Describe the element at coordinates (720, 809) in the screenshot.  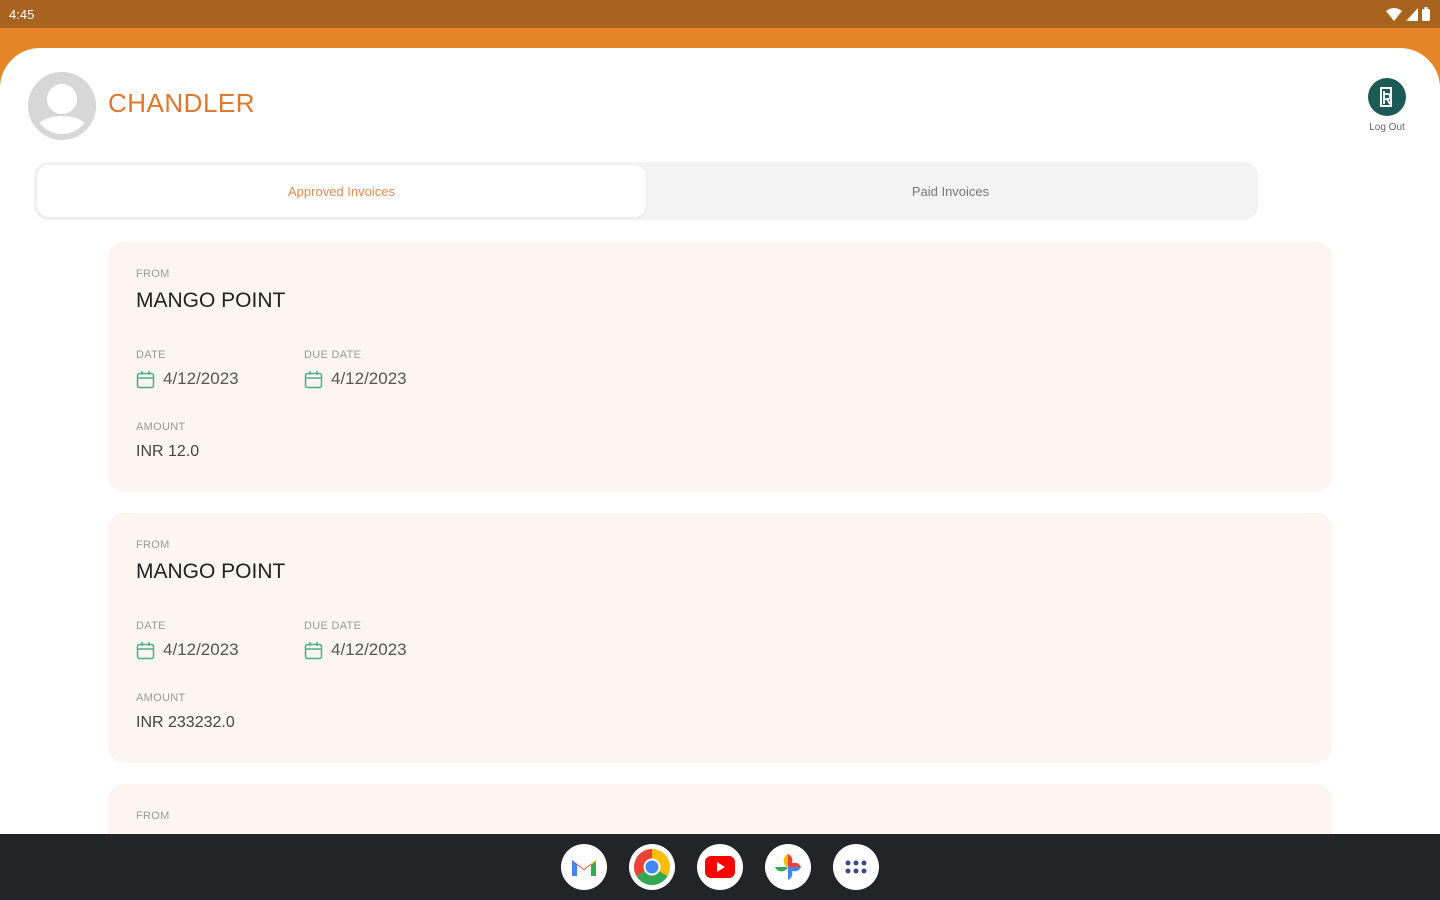
I see `invoice-card: FROM` at that location.